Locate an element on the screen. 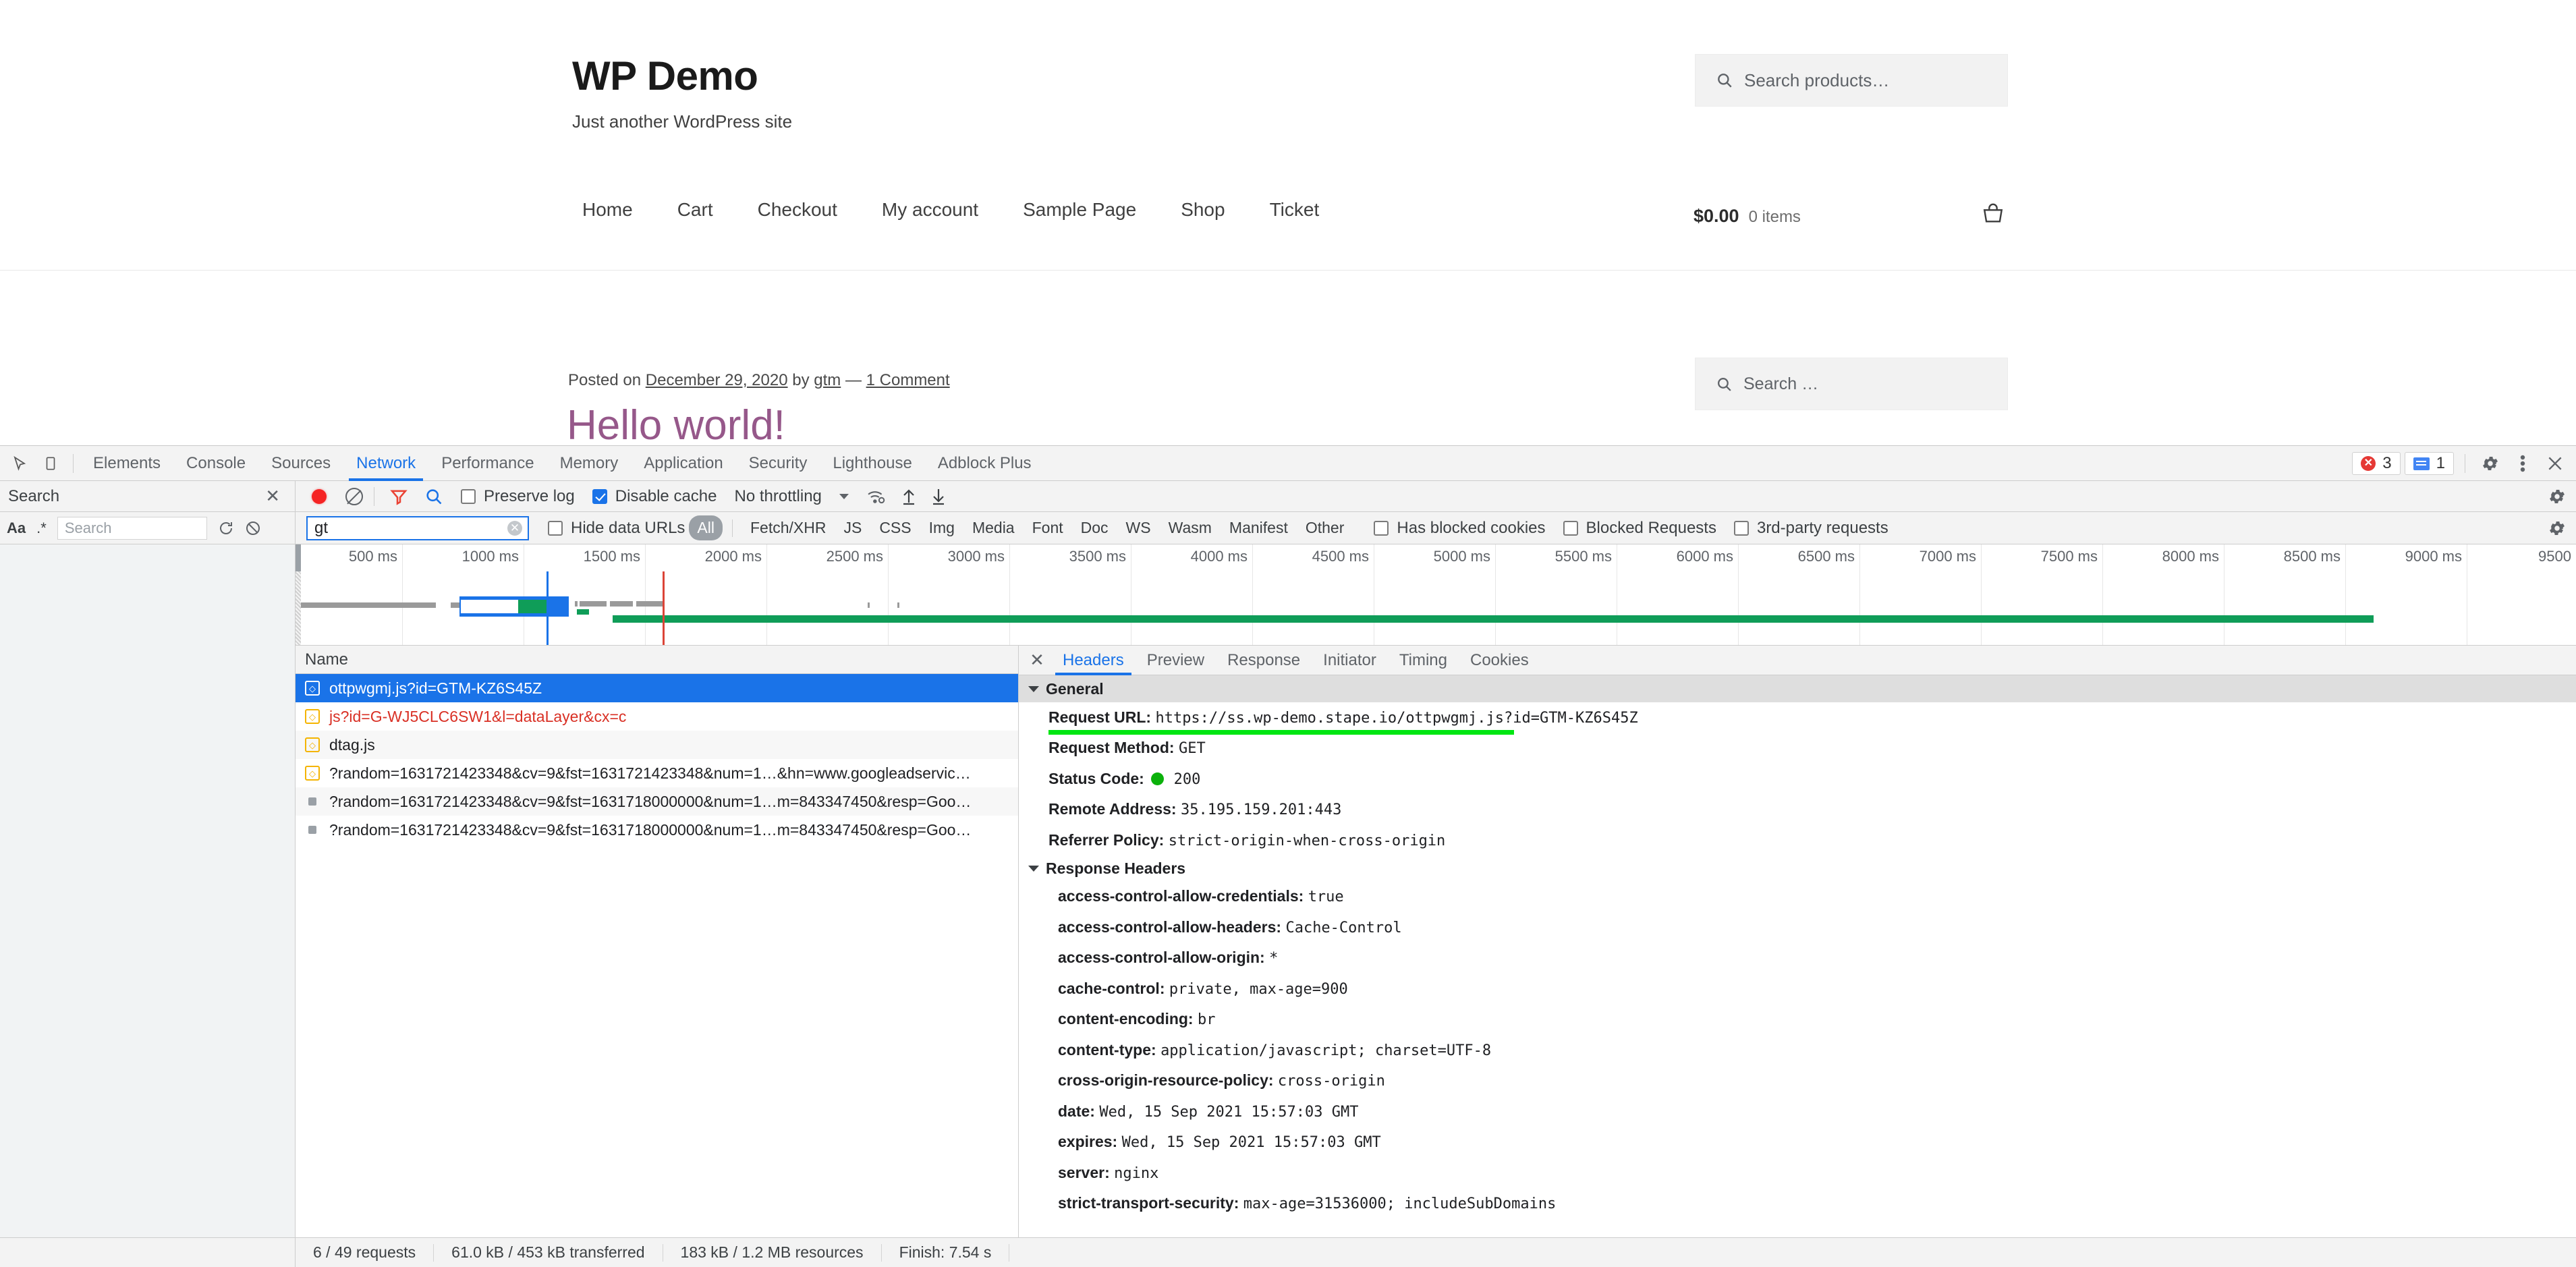 Image resolution: width=2576 pixels, height=1267 pixels. tab-sources: Sources is located at coordinates (300, 463).